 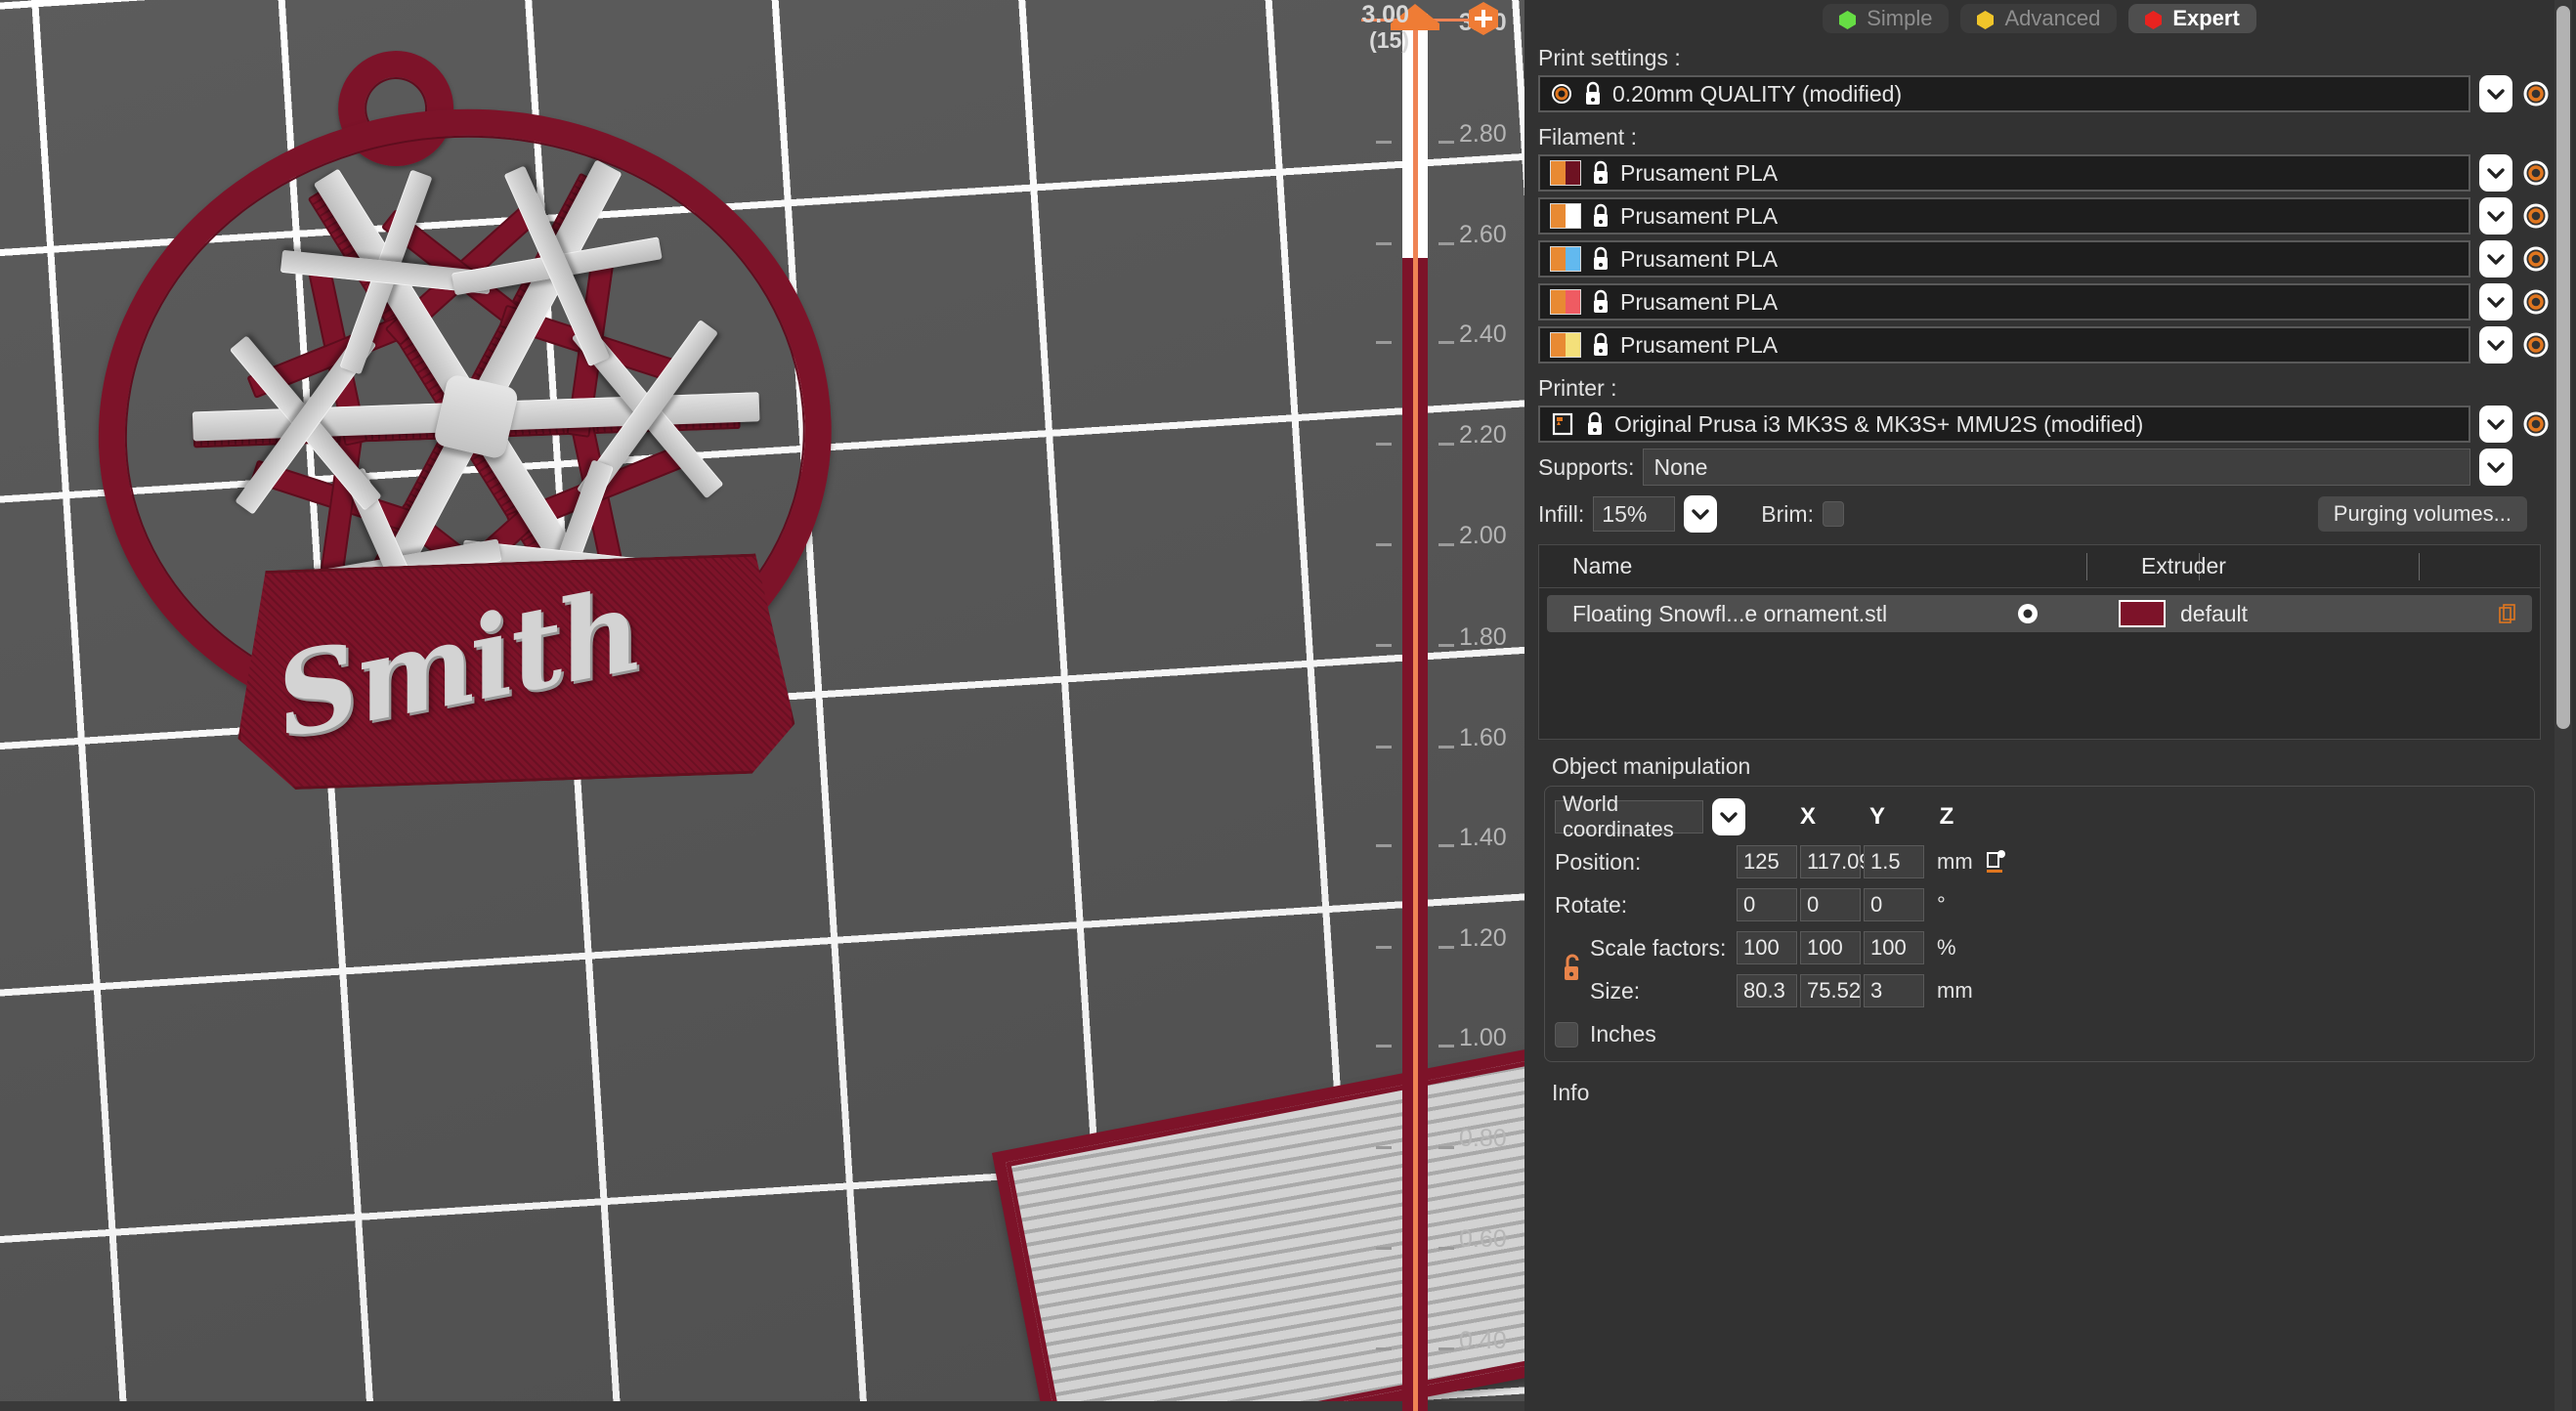 I want to click on filament-combo-1: Prusament PLA, so click(x=2004, y=173).